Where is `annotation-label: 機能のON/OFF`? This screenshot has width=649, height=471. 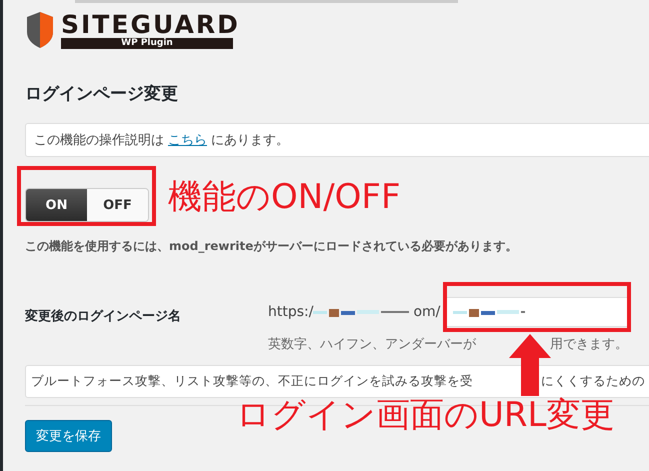
annotation-label: 機能のON/OFF is located at coordinates (284, 197).